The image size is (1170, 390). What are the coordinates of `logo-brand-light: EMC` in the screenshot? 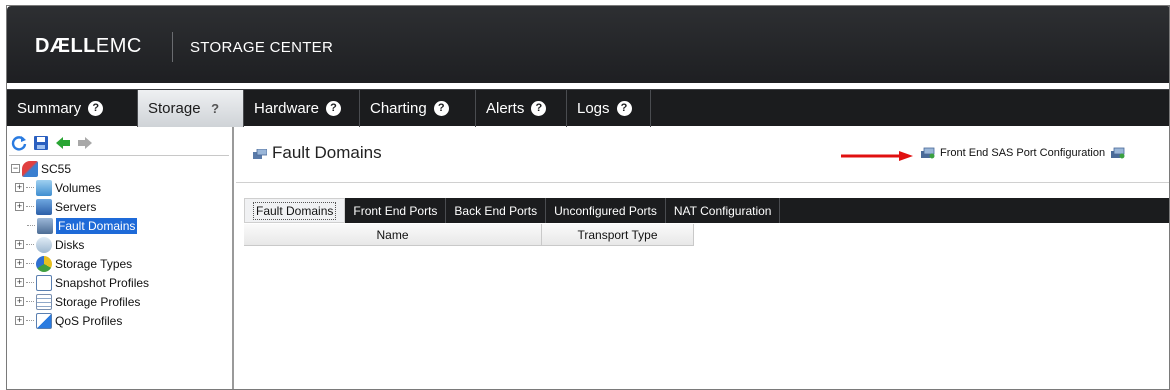 It's located at (118, 46).